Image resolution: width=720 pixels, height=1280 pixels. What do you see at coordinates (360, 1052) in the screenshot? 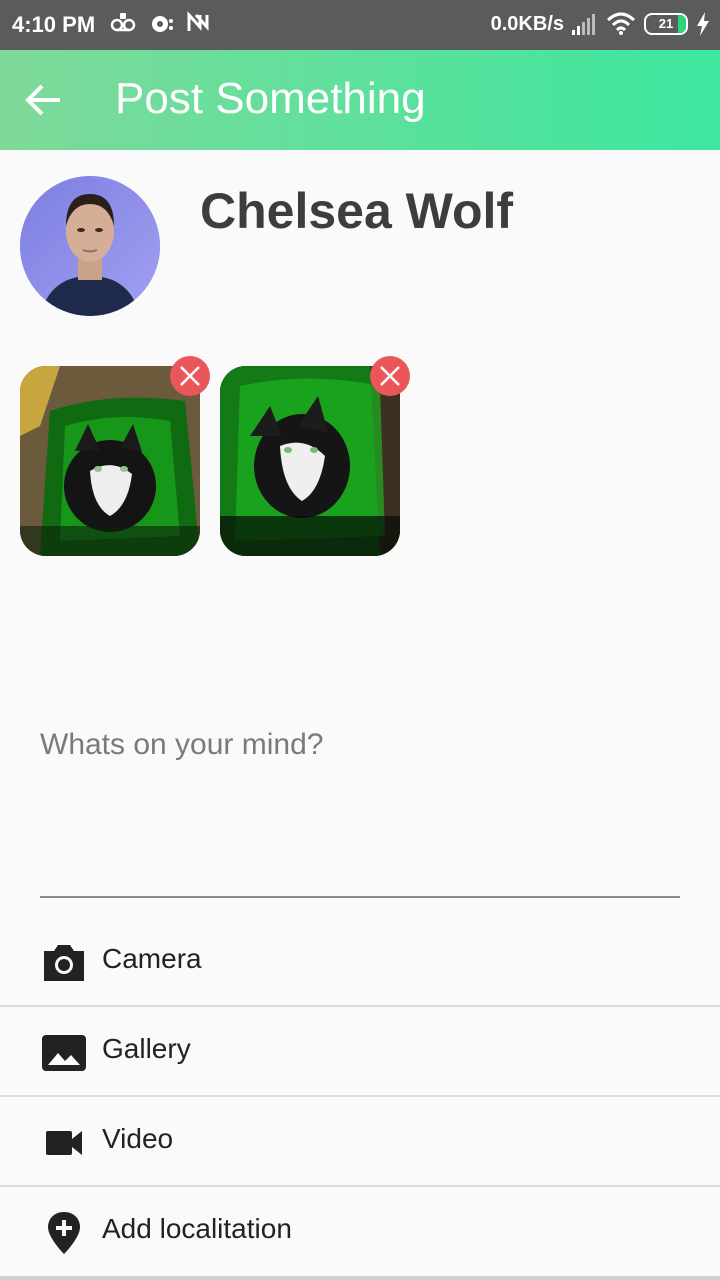
I see `gallery-action: Gallery` at bounding box center [360, 1052].